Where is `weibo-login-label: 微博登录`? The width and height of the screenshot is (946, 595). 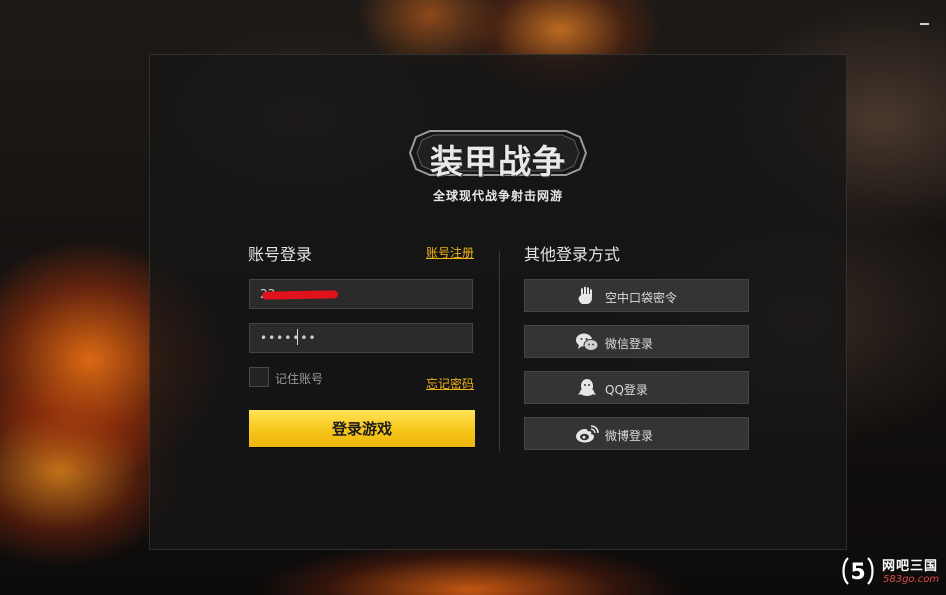 weibo-login-label: 微博登录 is located at coordinates (629, 436).